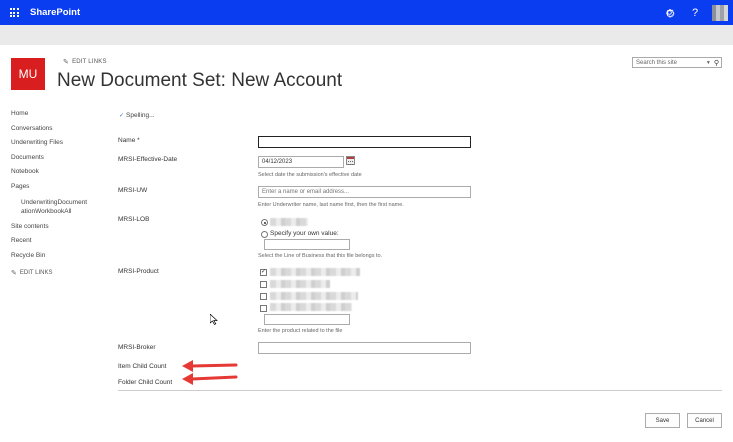 This screenshot has height=442, width=733. What do you see at coordinates (214, 319) in the screenshot?
I see `mouse-cursor-icon` at bounding box center [214, 319].